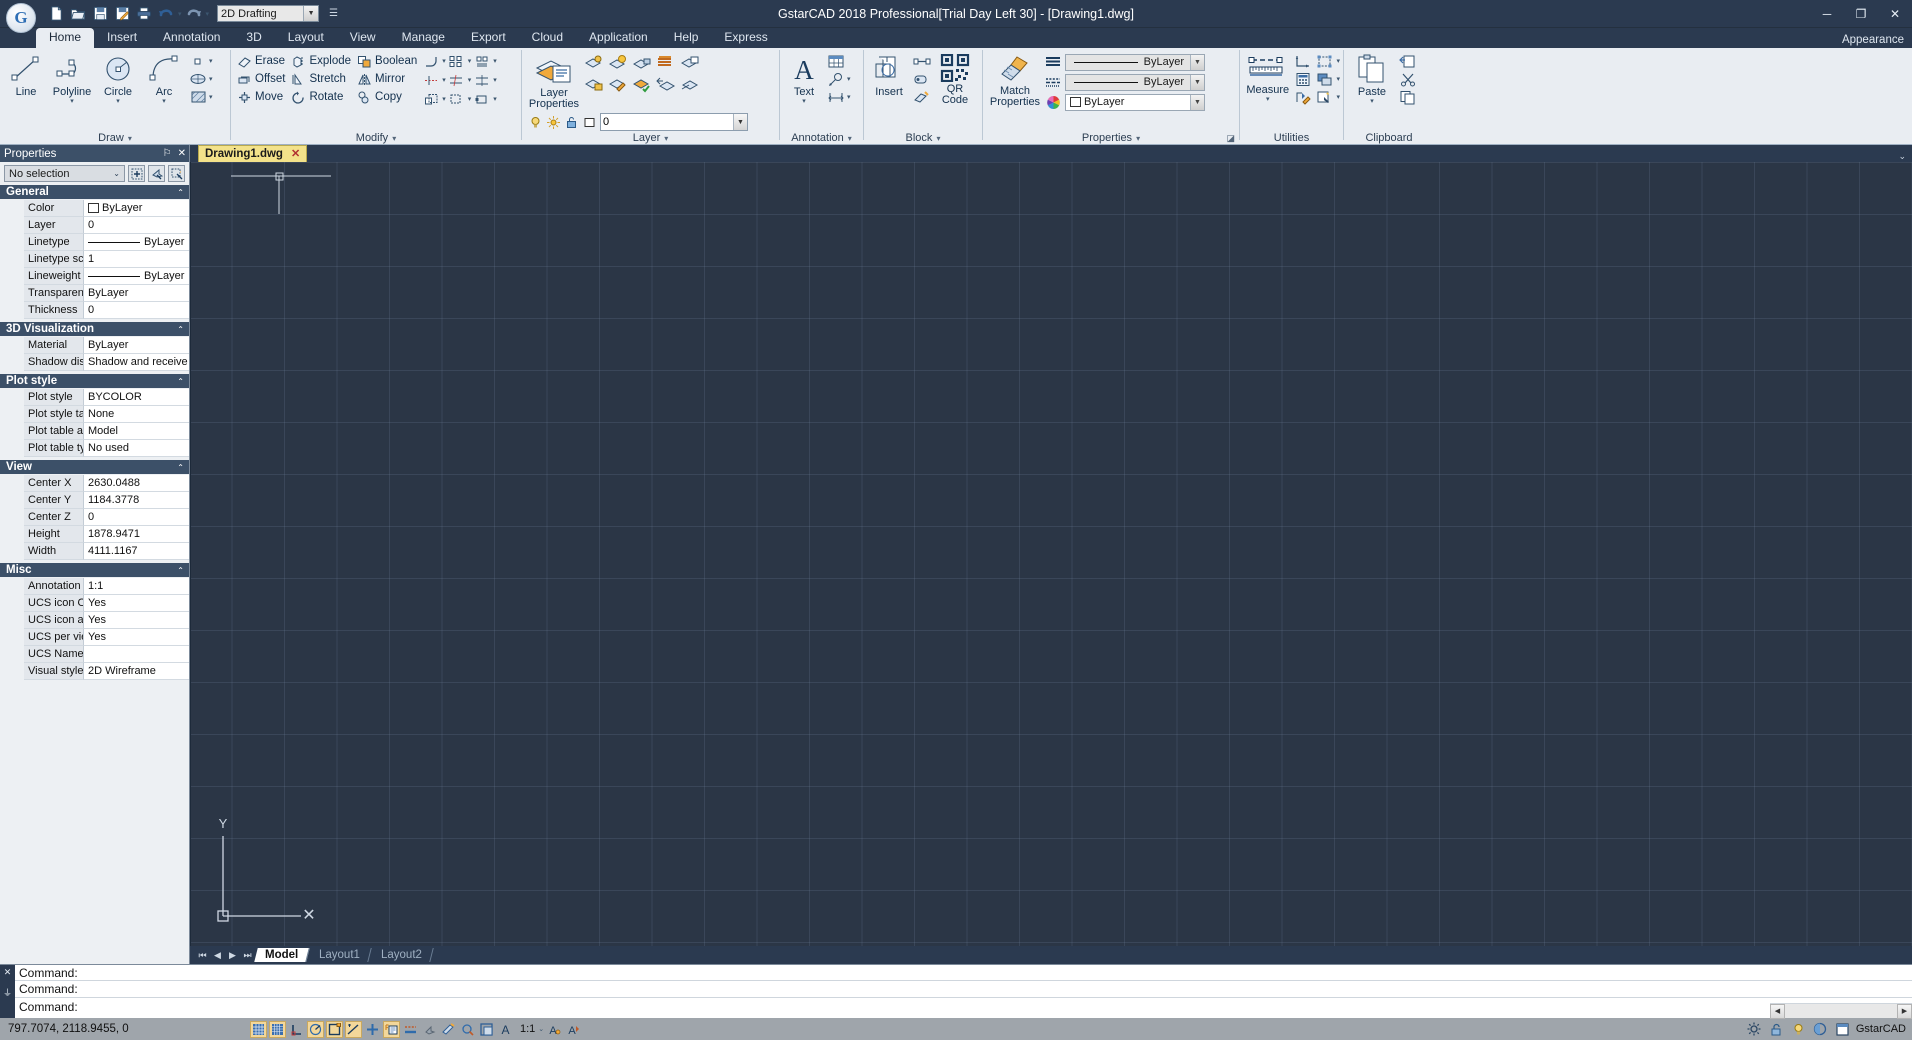 This screenshot has height=1040, width=1912. Describe the element at coordinates (65, 38) in the screenshot. I see `tab-home: Home` at that location.